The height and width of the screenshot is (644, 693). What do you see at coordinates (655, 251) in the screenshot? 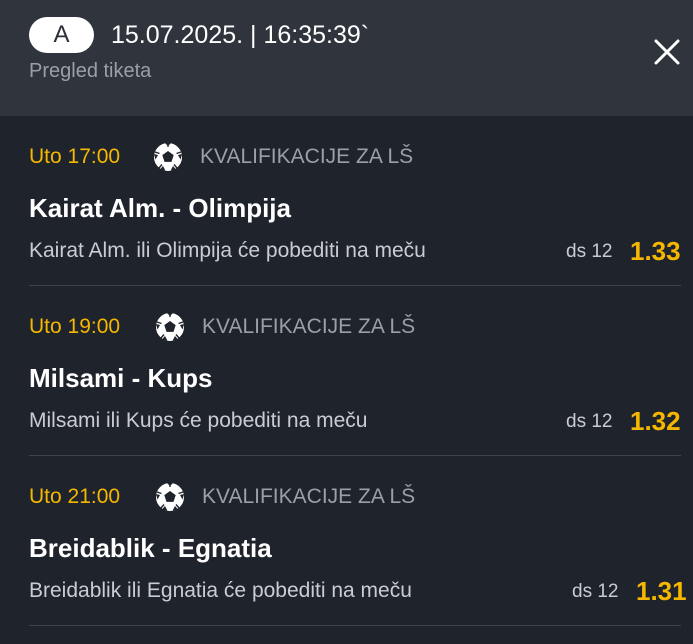
I see `match-odds: 1.33` at bounding box center [655, 251].